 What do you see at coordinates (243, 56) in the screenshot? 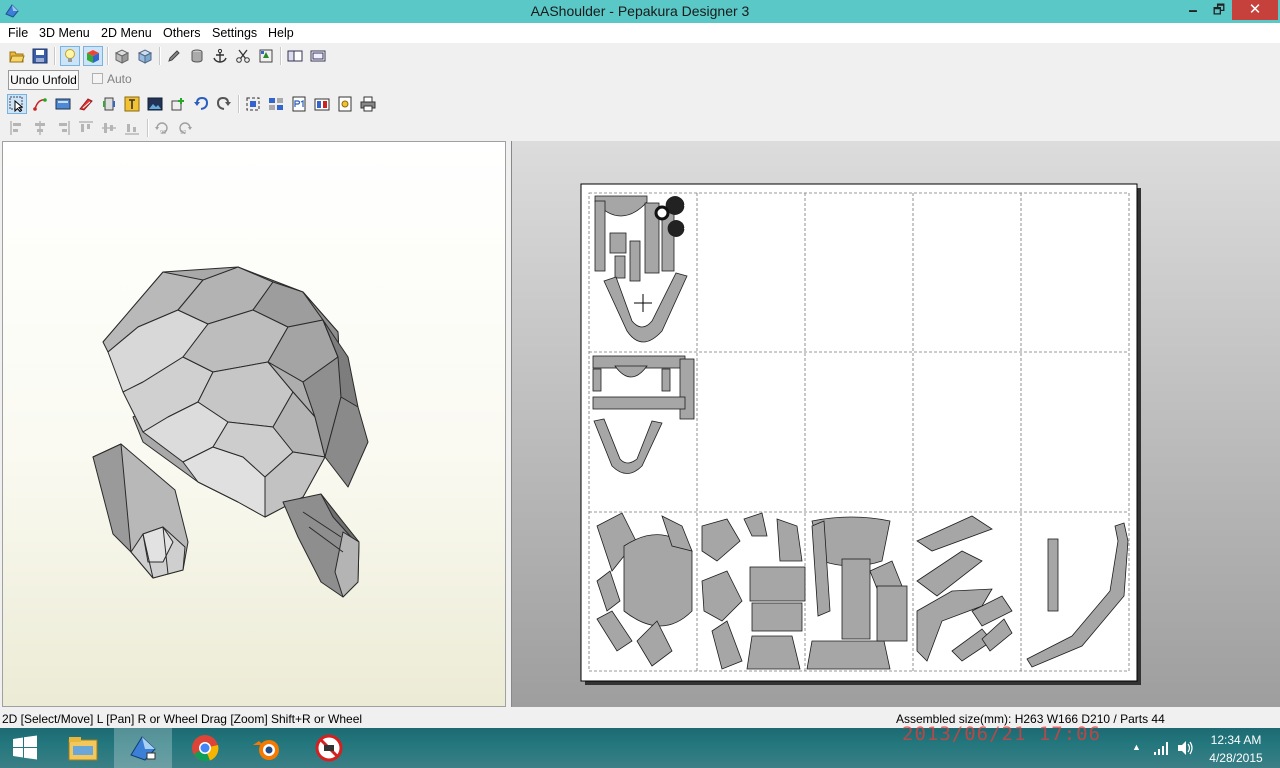
I see `scissors-icon` at bounding box center [243, 56].